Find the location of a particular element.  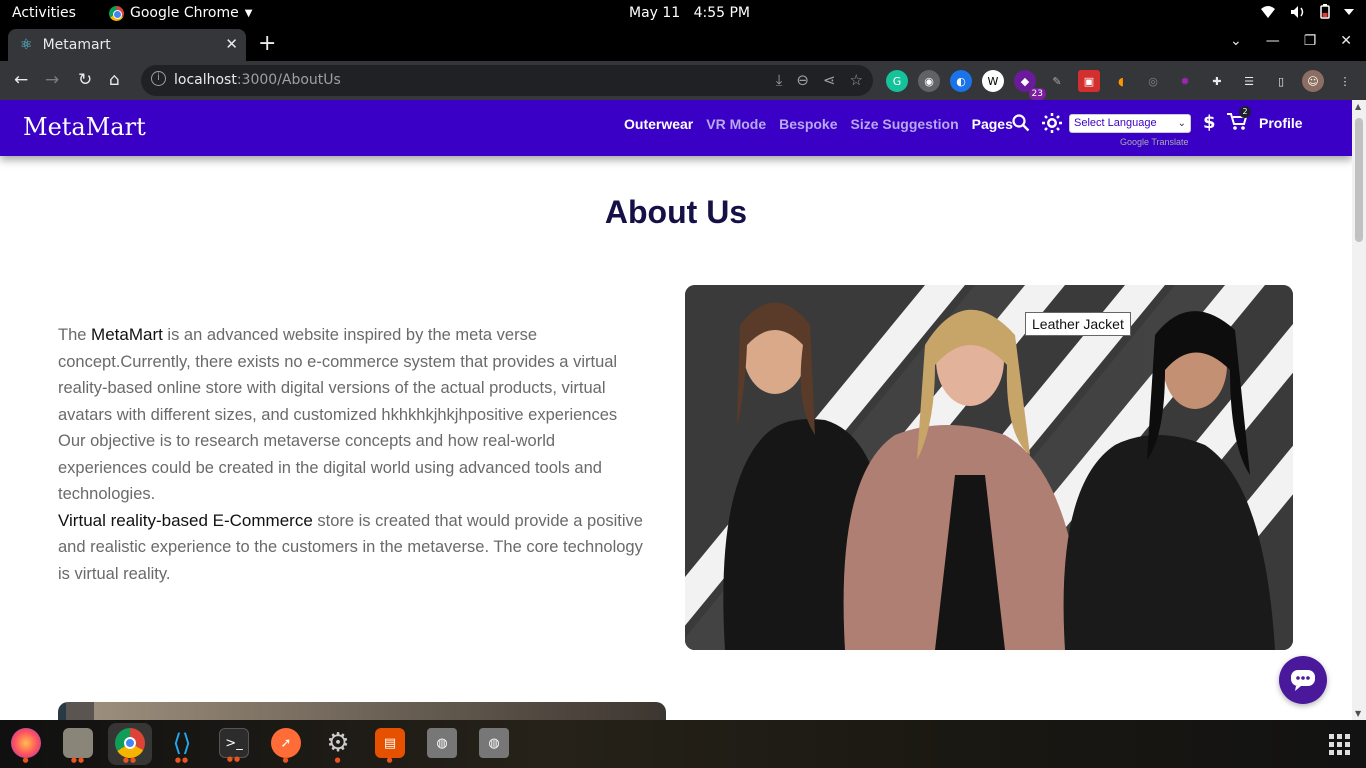

minimize-icon: — is located at coordinates (1273, 41).